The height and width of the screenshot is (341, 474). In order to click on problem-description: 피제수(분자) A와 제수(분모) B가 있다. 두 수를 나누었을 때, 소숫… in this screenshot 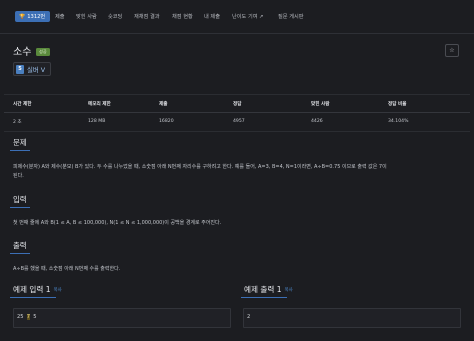, I will do `click(200, 167)`.